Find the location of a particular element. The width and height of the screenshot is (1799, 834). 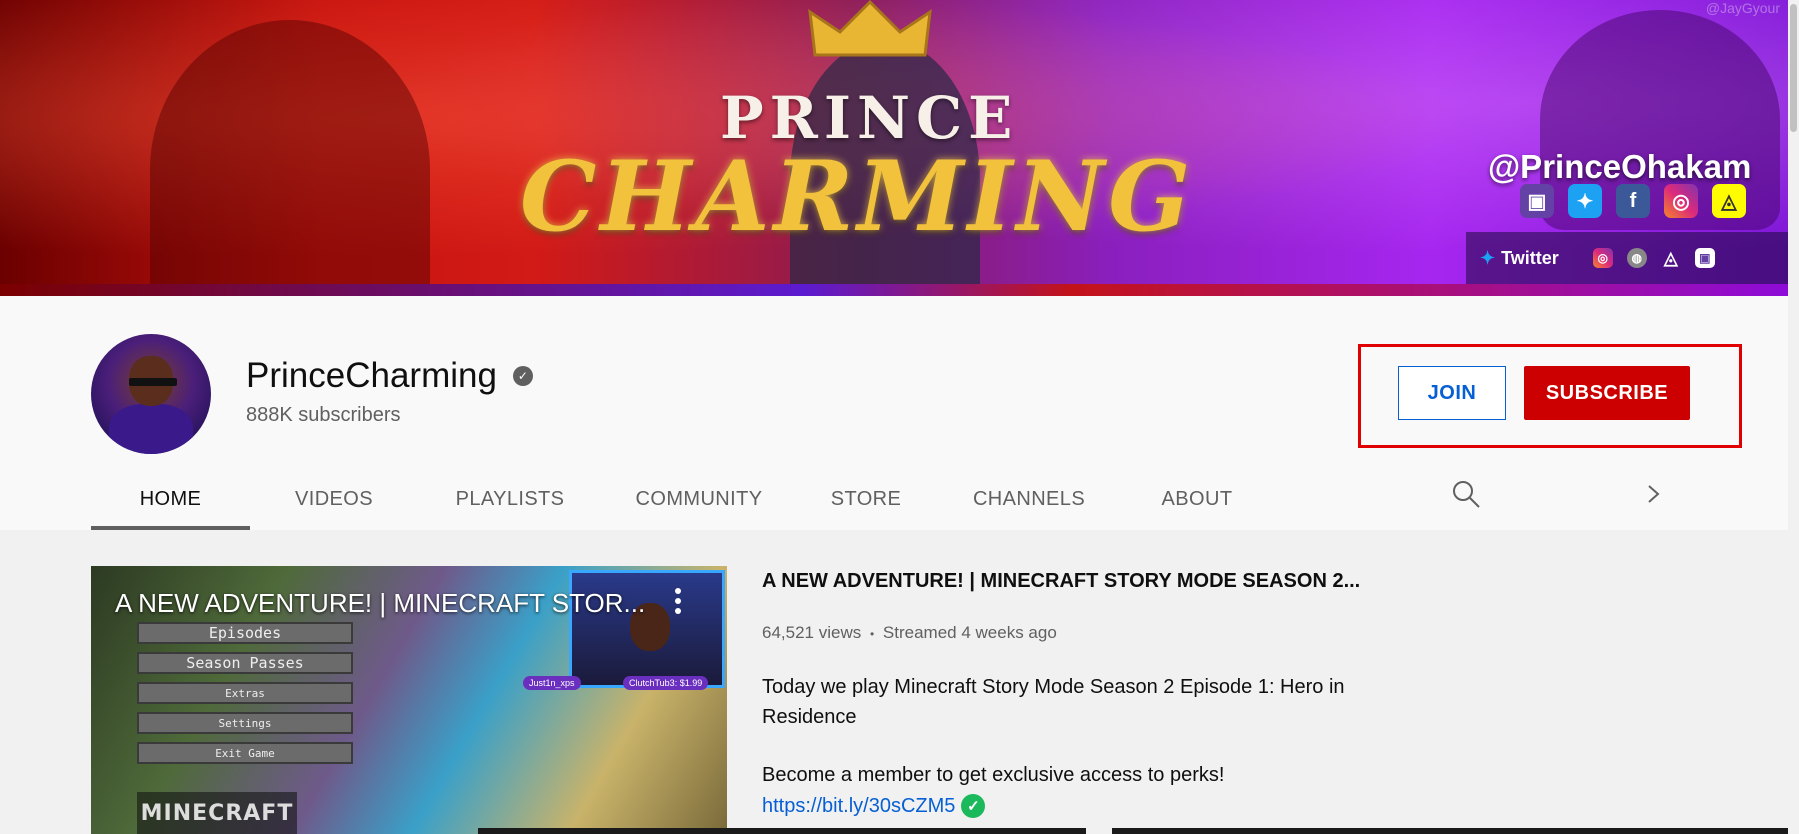

channel-name: PrinceCharming is located at coordinates (371, 375).